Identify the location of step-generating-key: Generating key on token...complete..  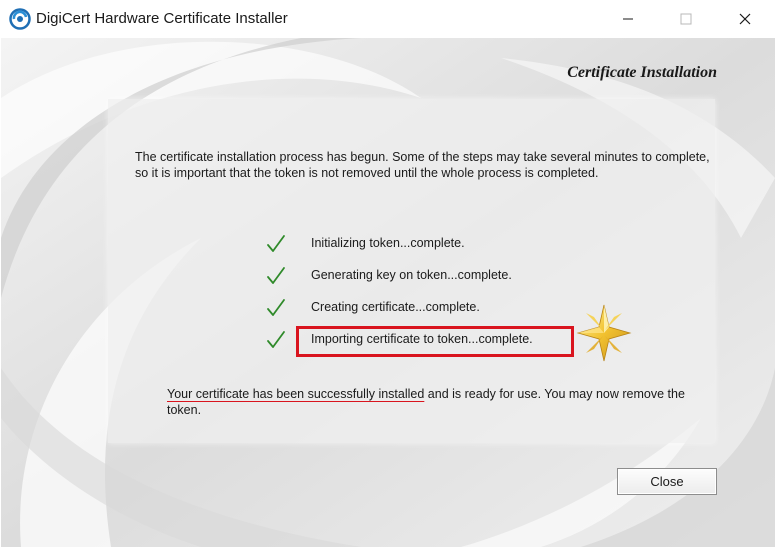
(425, 276).